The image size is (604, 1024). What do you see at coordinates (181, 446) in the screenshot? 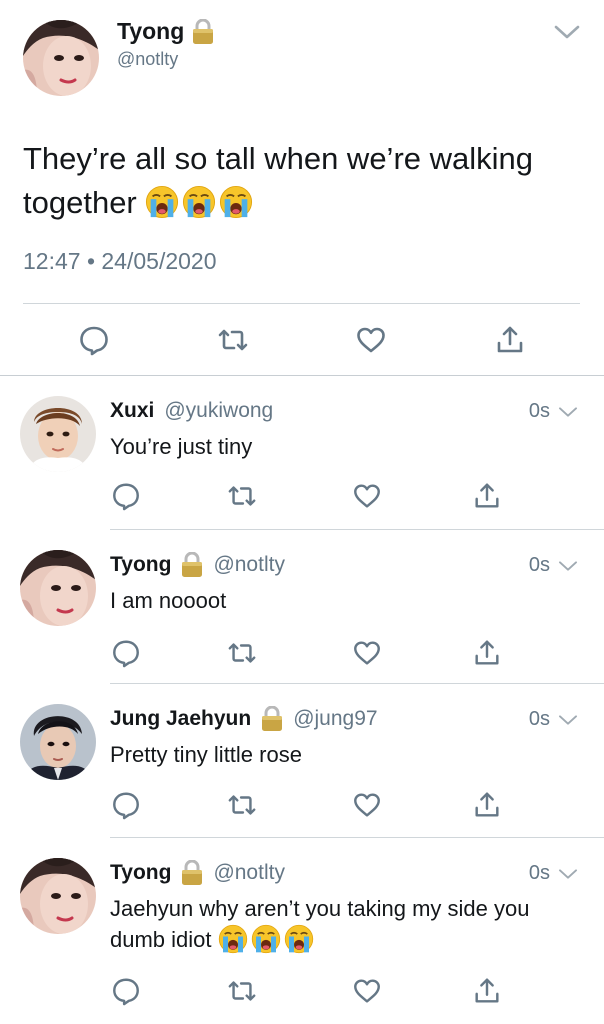
I see `reply-text: You’re just tiny` at bounding box center [181, 446].